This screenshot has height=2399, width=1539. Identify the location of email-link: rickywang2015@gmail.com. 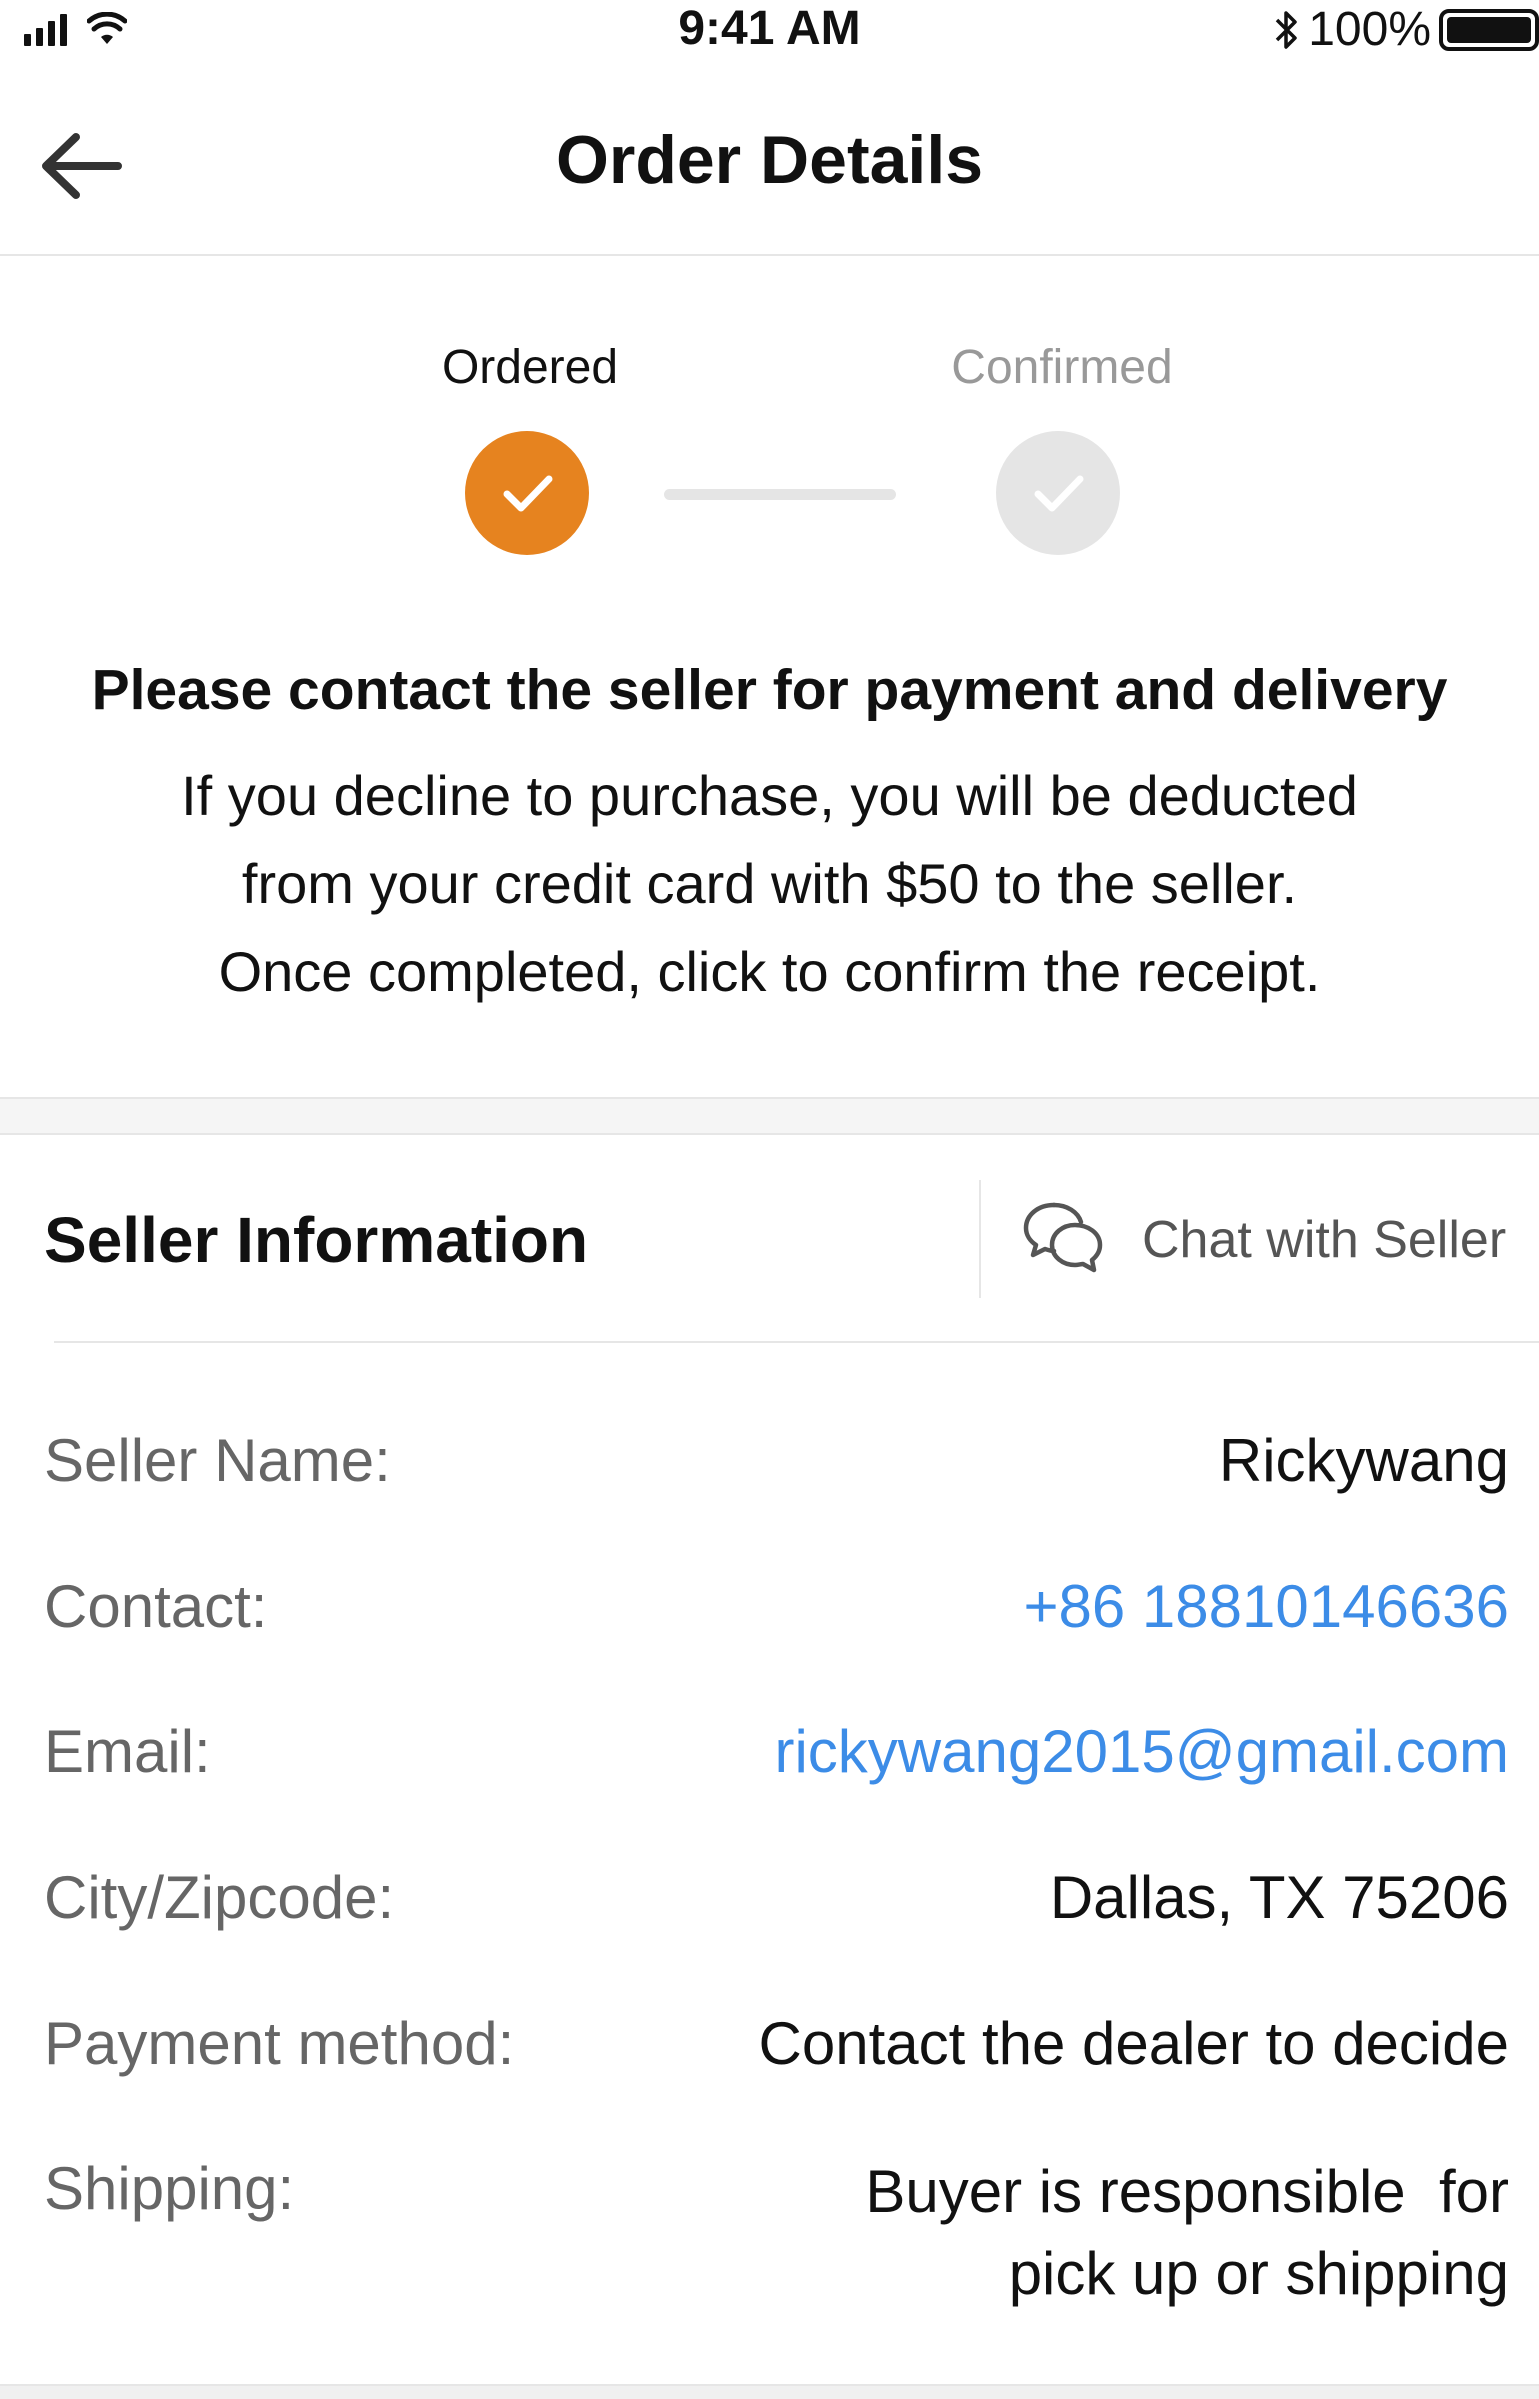
(1141, 1752).